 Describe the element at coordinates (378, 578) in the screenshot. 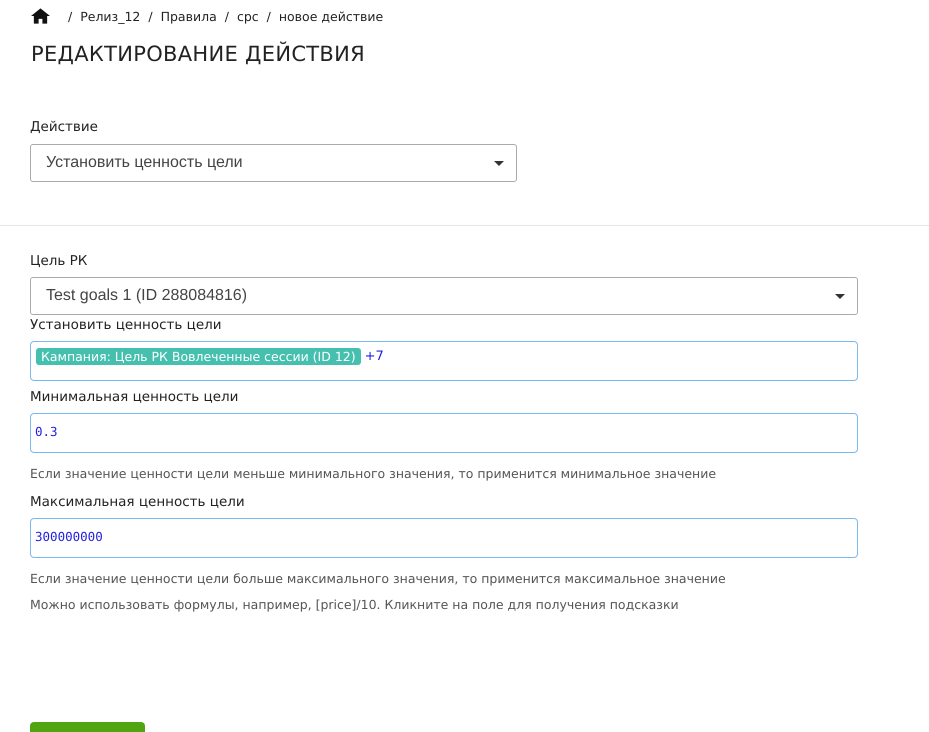

I see `hint-text: Если значение ценности цели больше максимального значения, то применится максимальное значение` at that location.